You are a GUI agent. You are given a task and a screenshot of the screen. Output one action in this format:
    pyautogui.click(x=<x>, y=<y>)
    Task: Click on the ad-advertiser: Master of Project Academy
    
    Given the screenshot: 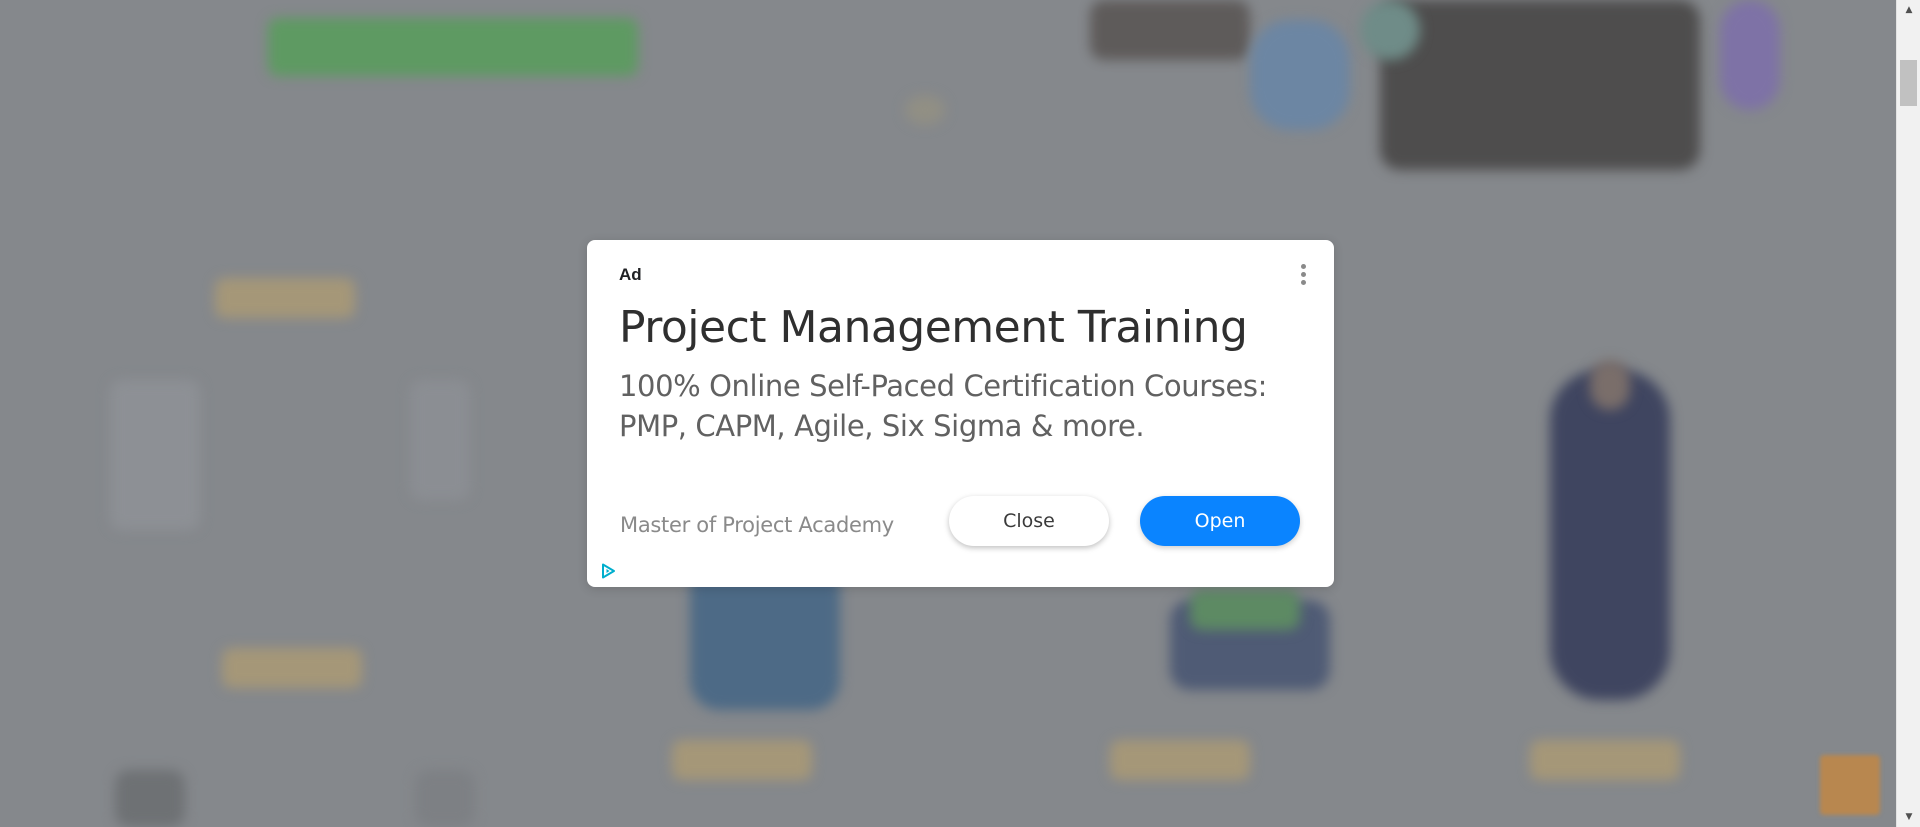 What is the action you would take?
    pyautogui.click(x=757, y=525)
    